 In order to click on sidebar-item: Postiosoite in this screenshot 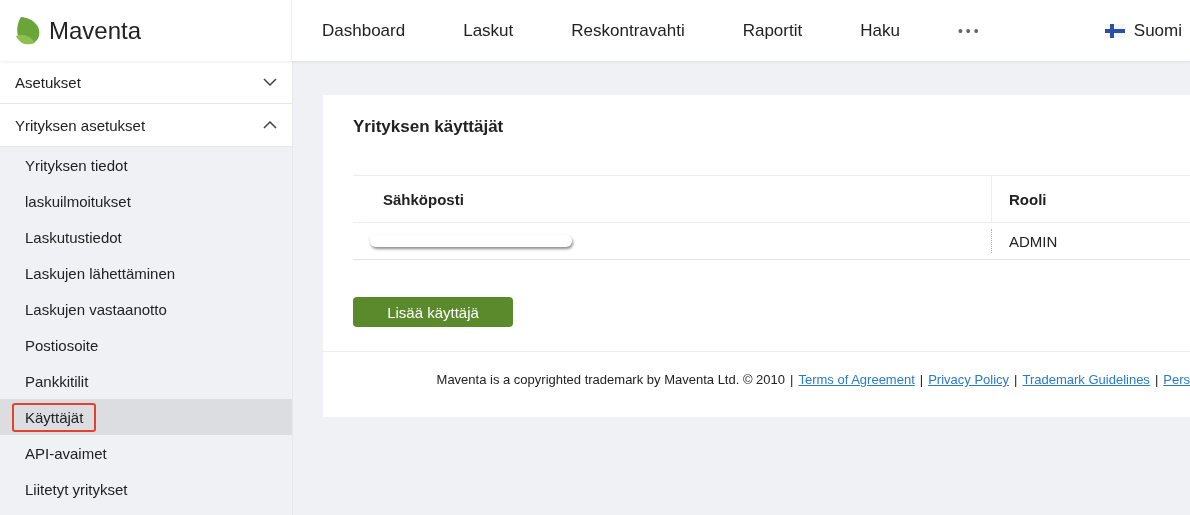, I will do `click(146, 345)`.